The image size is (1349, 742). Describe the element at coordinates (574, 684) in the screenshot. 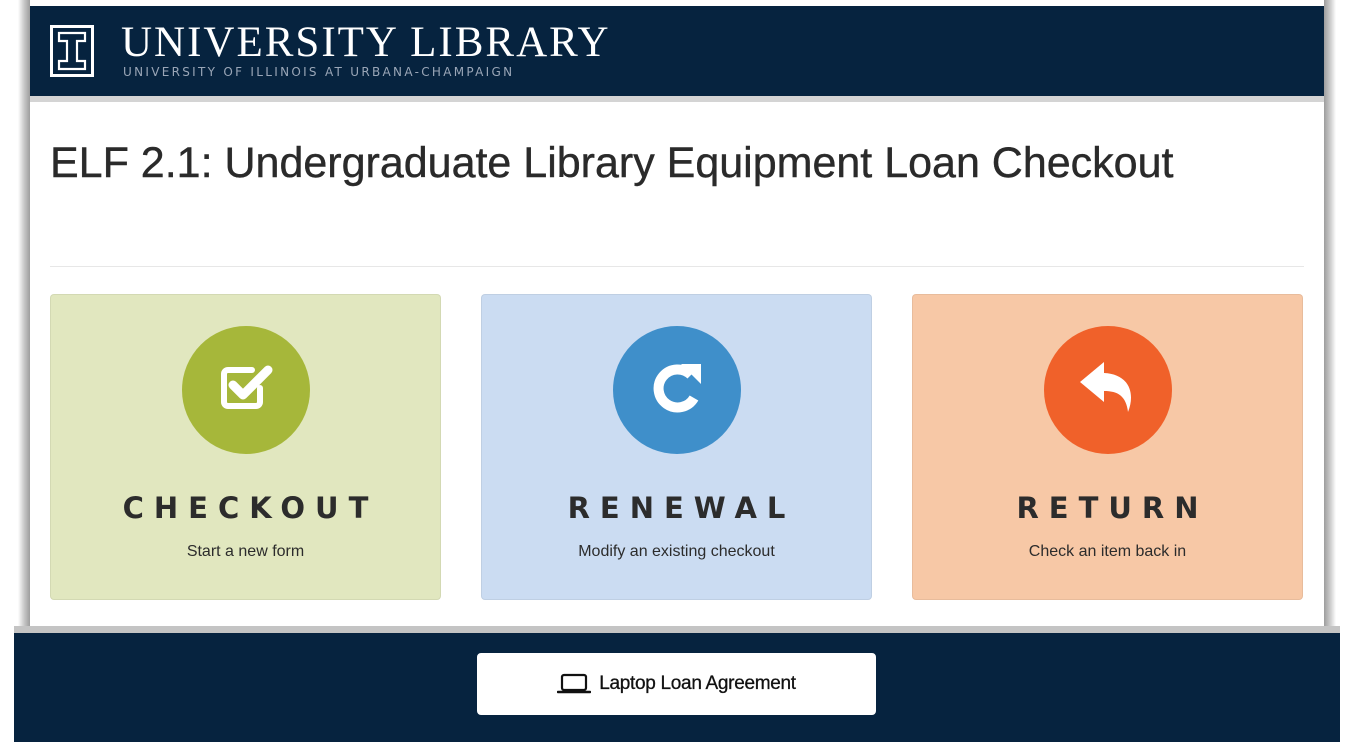

I see `laptop-icon` at that location.